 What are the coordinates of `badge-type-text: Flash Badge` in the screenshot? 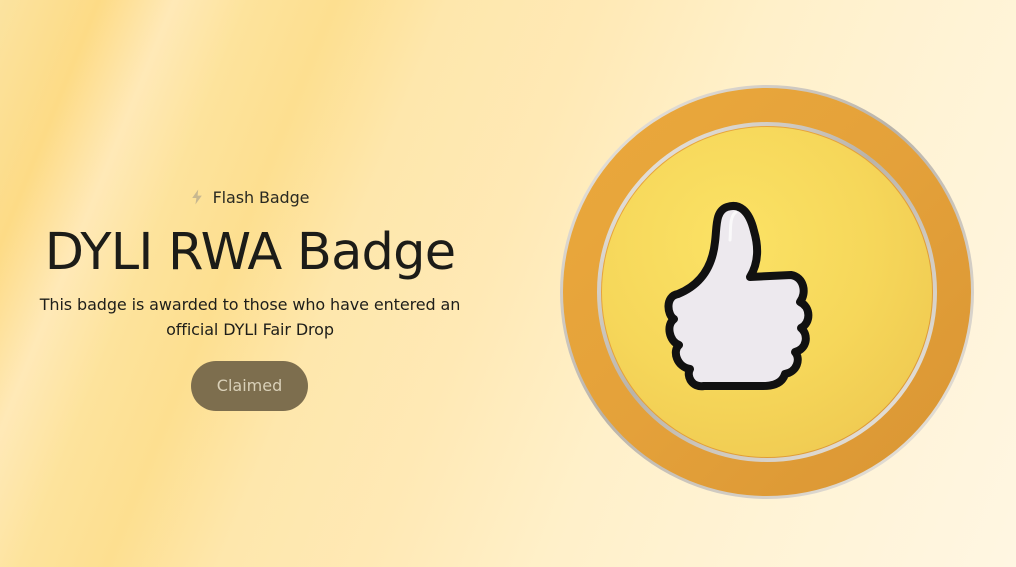 It's located at (261, 197).